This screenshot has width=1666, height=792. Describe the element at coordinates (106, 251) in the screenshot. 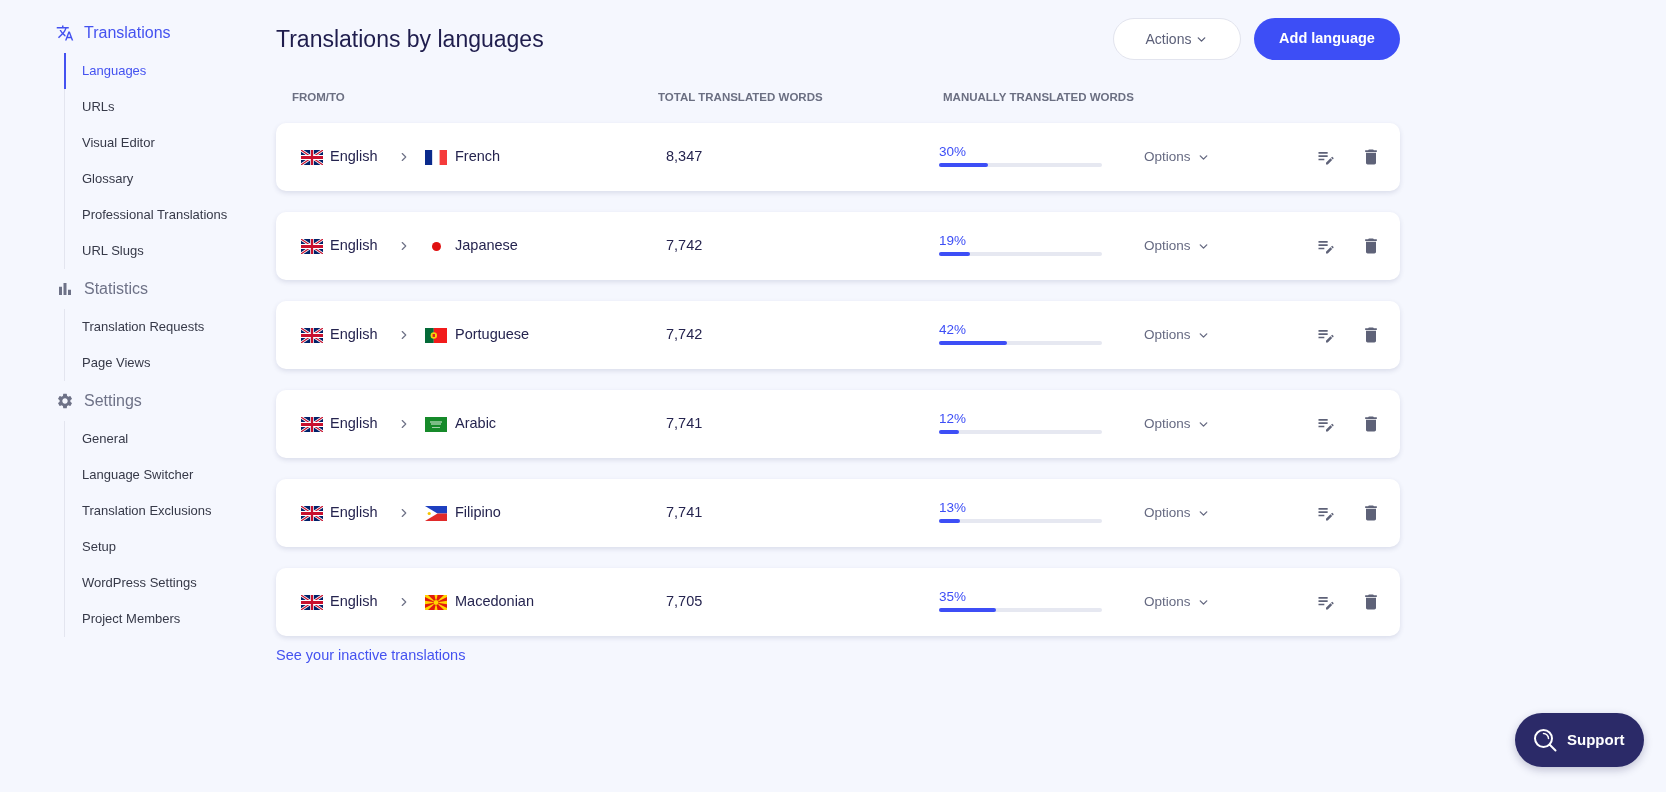

I see `sidebar-item: URL Slugs` at that location.